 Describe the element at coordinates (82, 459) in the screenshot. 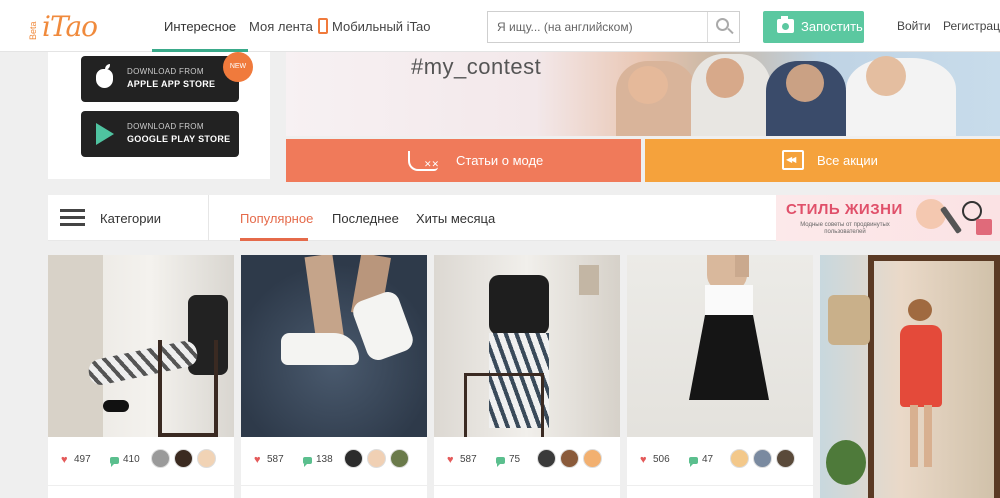

I see `likes-count: 497` at that location.